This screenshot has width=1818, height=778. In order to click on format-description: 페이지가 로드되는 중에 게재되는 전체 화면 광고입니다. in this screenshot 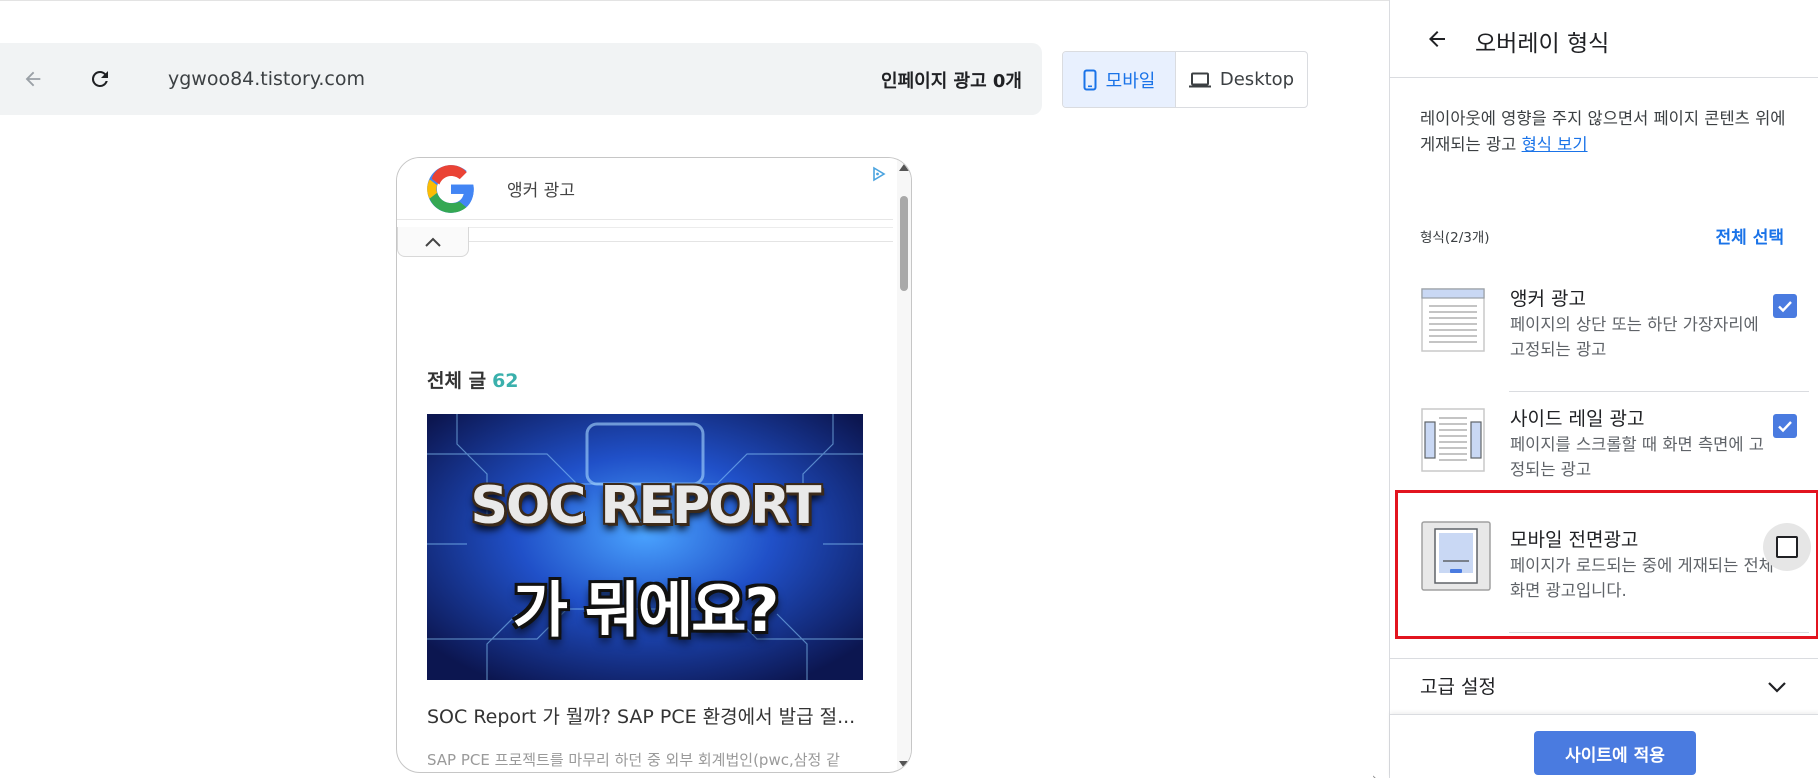, I will do `click(1642, 578)`.